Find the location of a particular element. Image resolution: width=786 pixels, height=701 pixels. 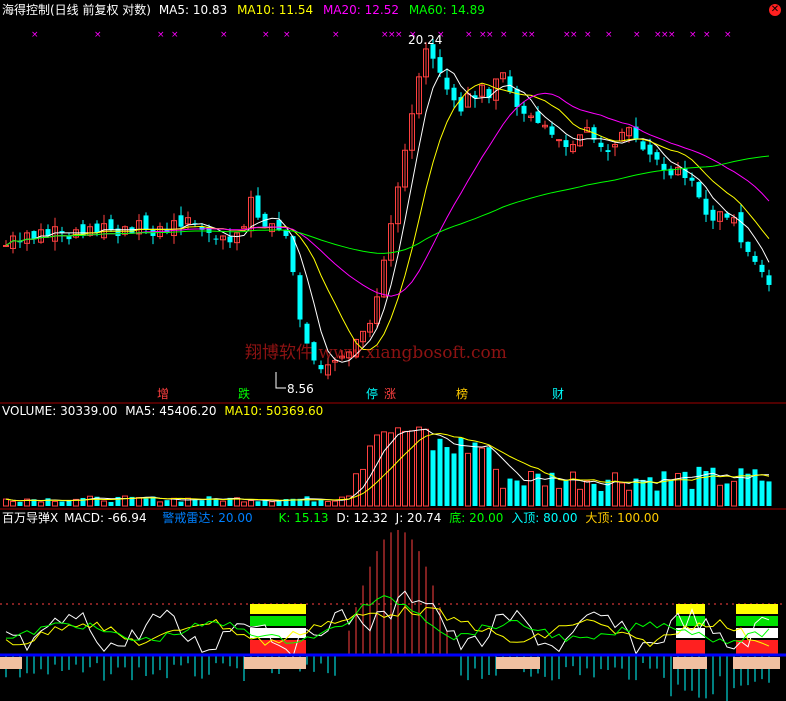

event-labels: 增 跌 停涨 榜 财 is located at coordinates (360, 393).